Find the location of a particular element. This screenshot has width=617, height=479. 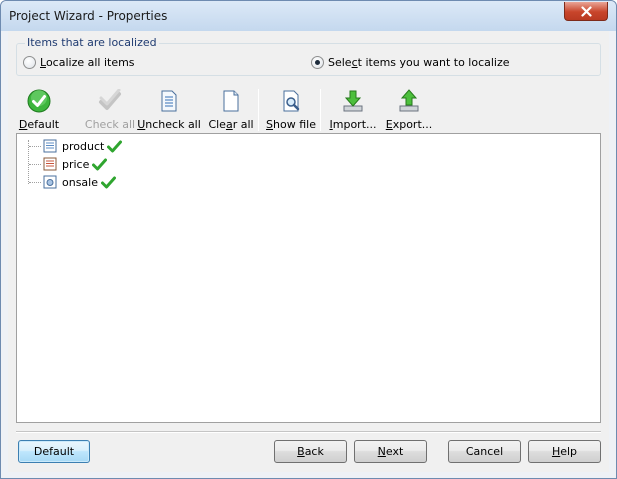

default-button: Default is located at coordinates (54, 451).